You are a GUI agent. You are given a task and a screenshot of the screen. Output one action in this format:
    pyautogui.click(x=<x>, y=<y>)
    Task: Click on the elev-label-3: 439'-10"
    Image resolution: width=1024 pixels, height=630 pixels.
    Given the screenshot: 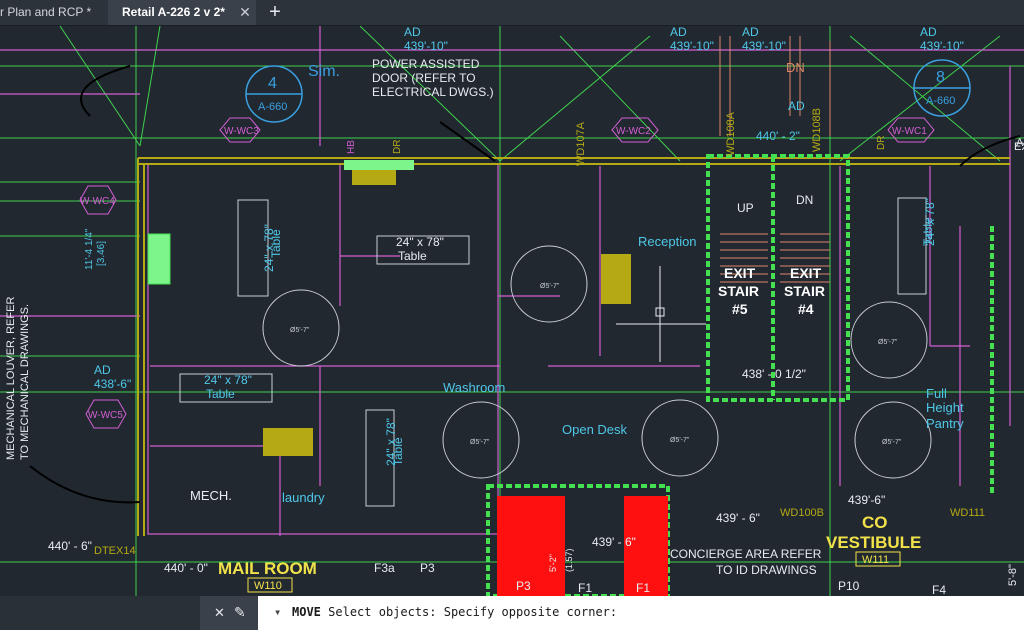 What is the action you would take?
    pyautogui.click(x=764, y=46)
    